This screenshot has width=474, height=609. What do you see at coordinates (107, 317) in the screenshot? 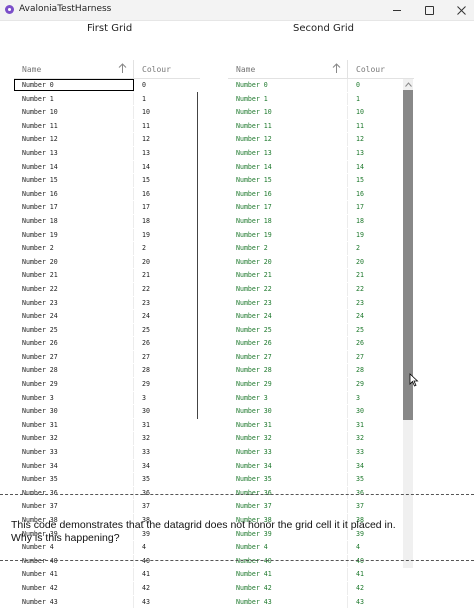
I see `table-row: Number 24 24` at bounding box center [107, 317].